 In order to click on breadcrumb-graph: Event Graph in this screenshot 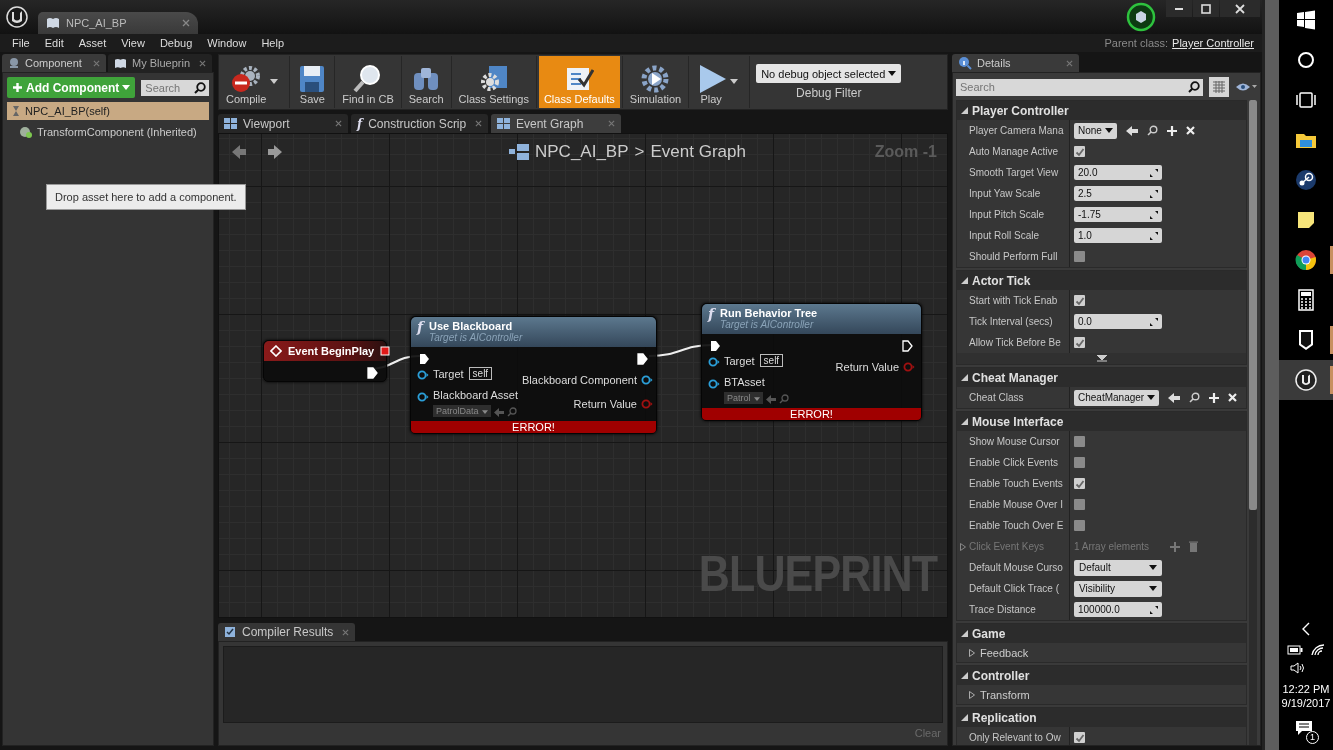, I will do `click(698, 152)`.